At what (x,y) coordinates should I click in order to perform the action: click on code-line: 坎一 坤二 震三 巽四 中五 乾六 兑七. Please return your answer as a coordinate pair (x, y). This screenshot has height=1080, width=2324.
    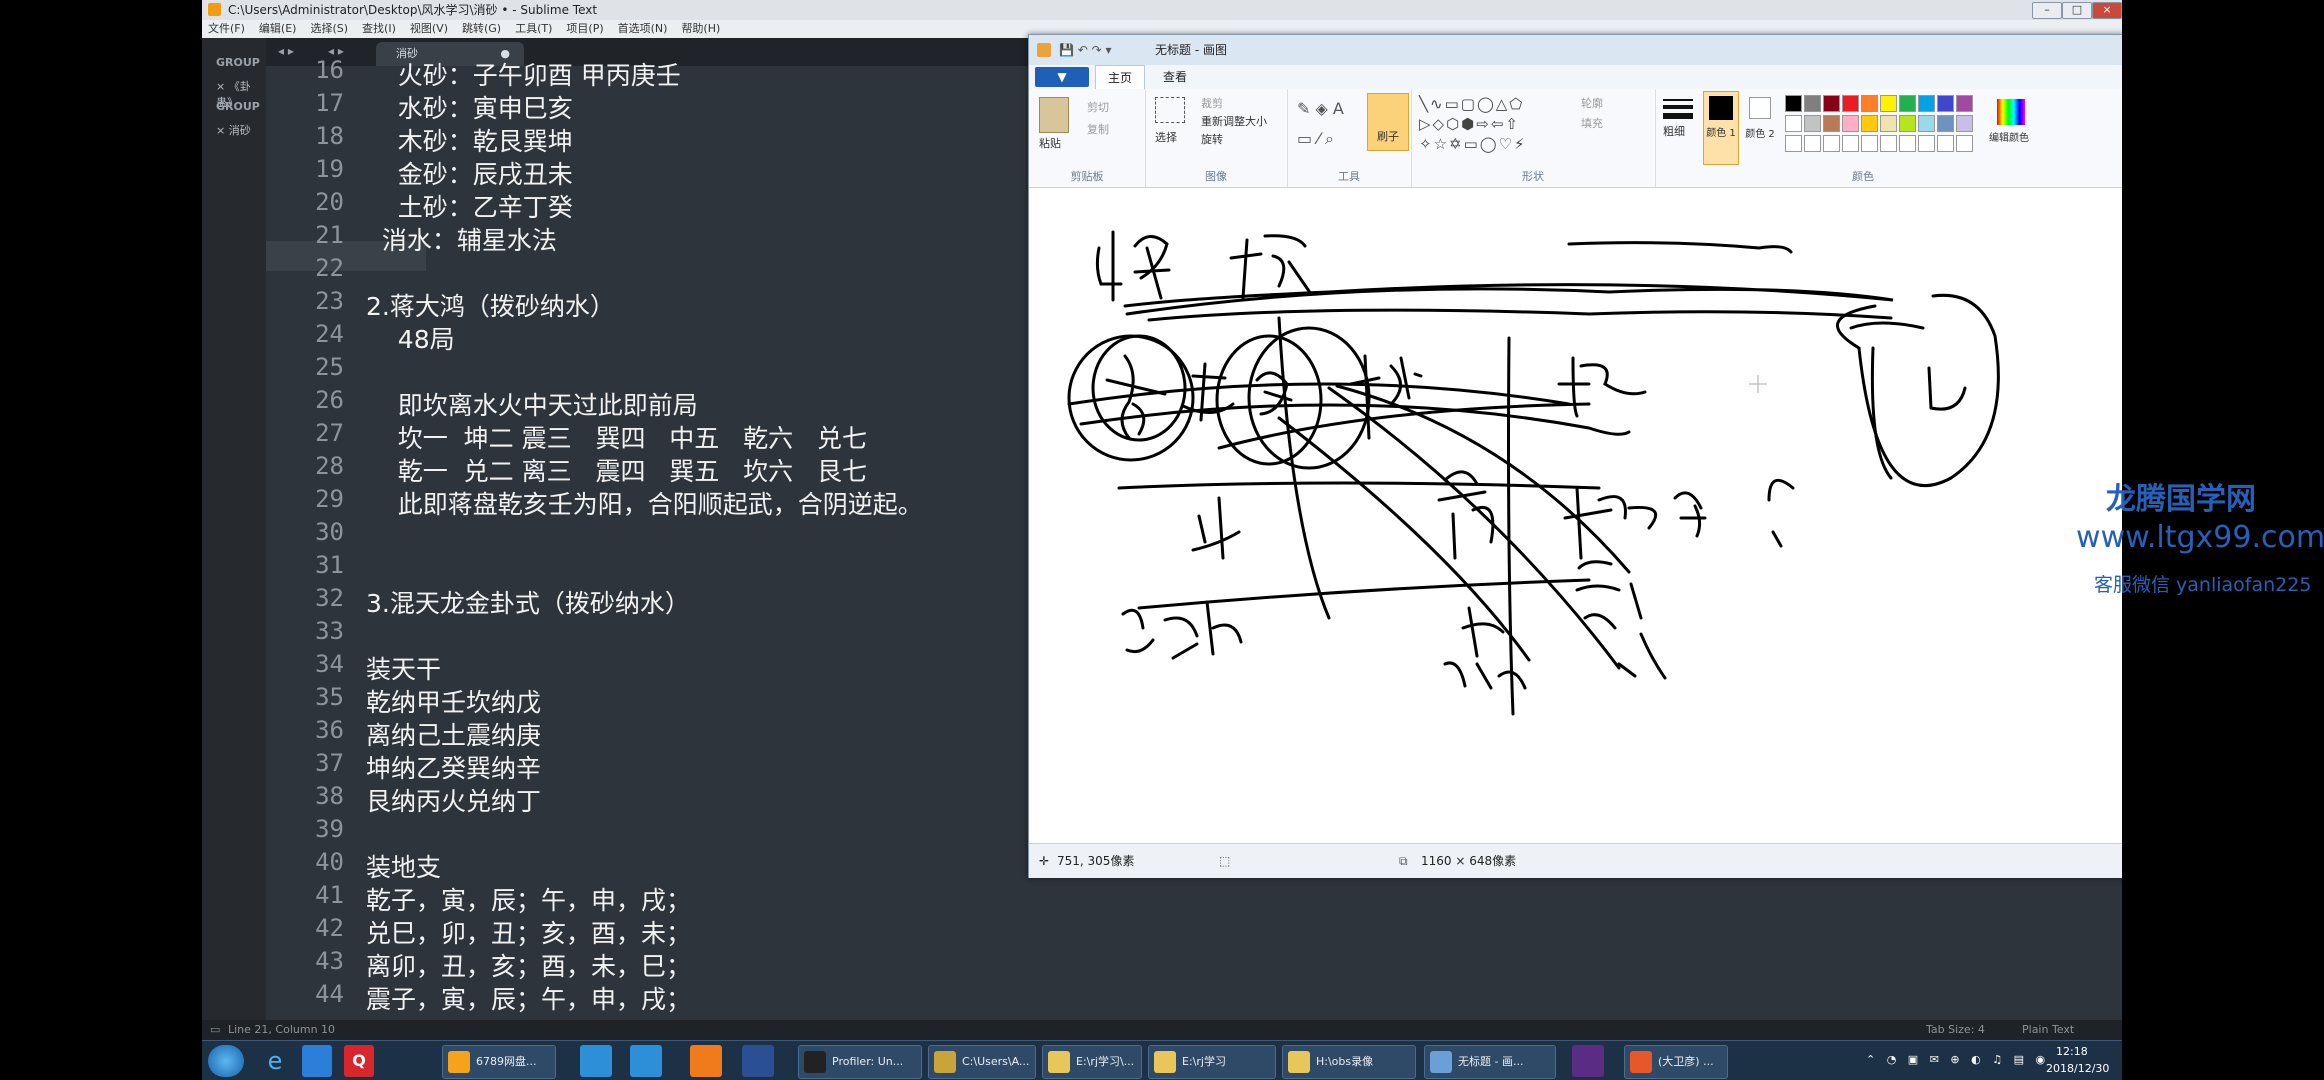
    Looking at the image, I should click on (616, 437).